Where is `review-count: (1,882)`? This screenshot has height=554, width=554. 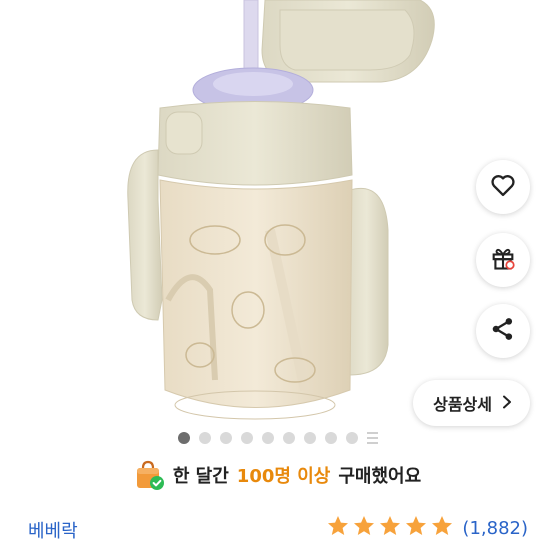
review-count: (1,882) is located at coordinates (495, 528).